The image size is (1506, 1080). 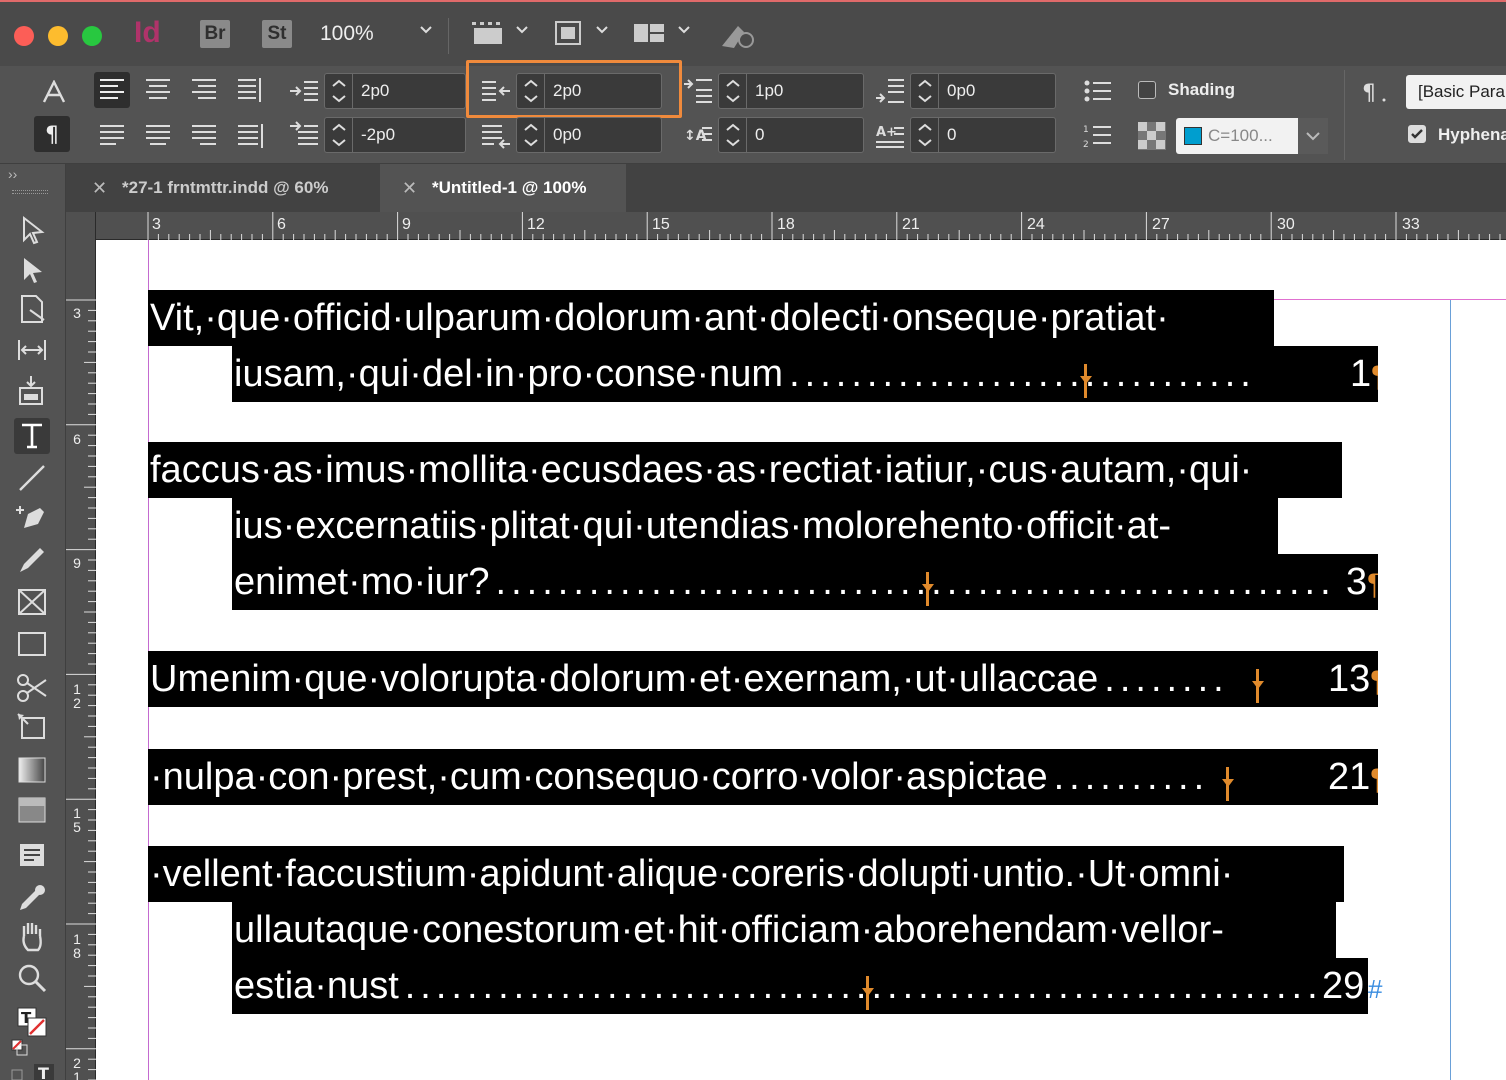 I want to click on gap-tool-icon, so click(x=32, y=350).